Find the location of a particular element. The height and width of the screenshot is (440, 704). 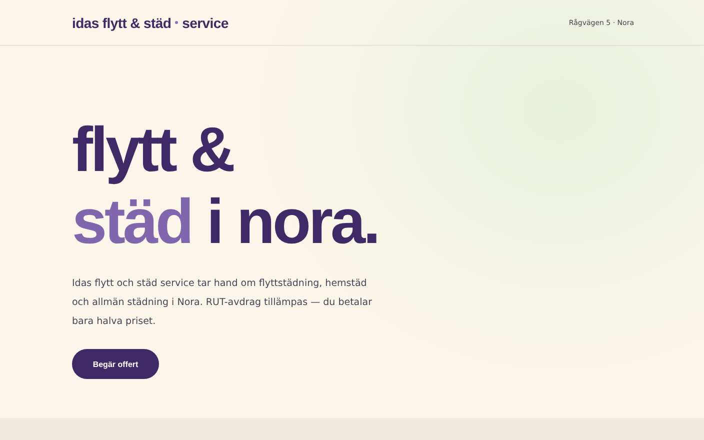

brand-name: idas flytt & städ is located at coordinates (122, 22).